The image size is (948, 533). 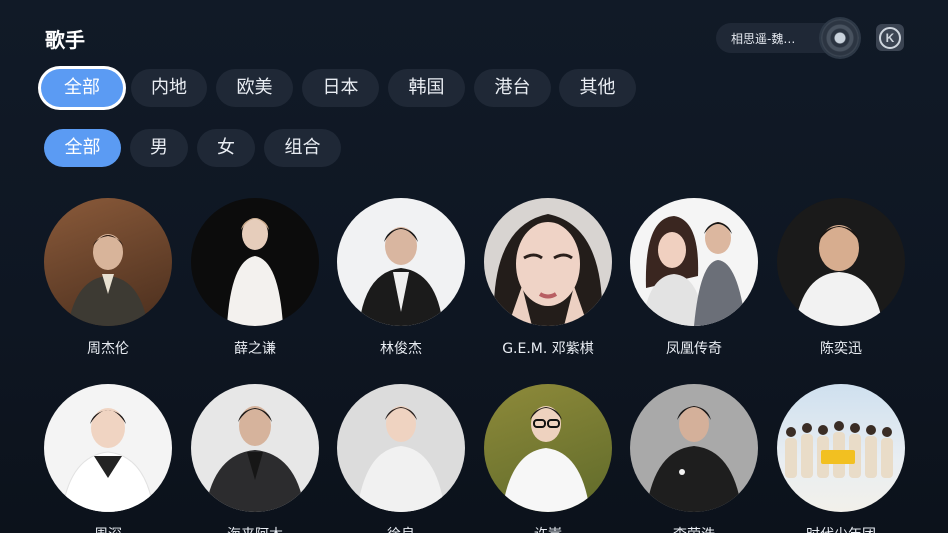 What do you see at coordinates (108, 528) in the screenshot?
I see `artist-name: 周深` at bounding box center [108, 528].